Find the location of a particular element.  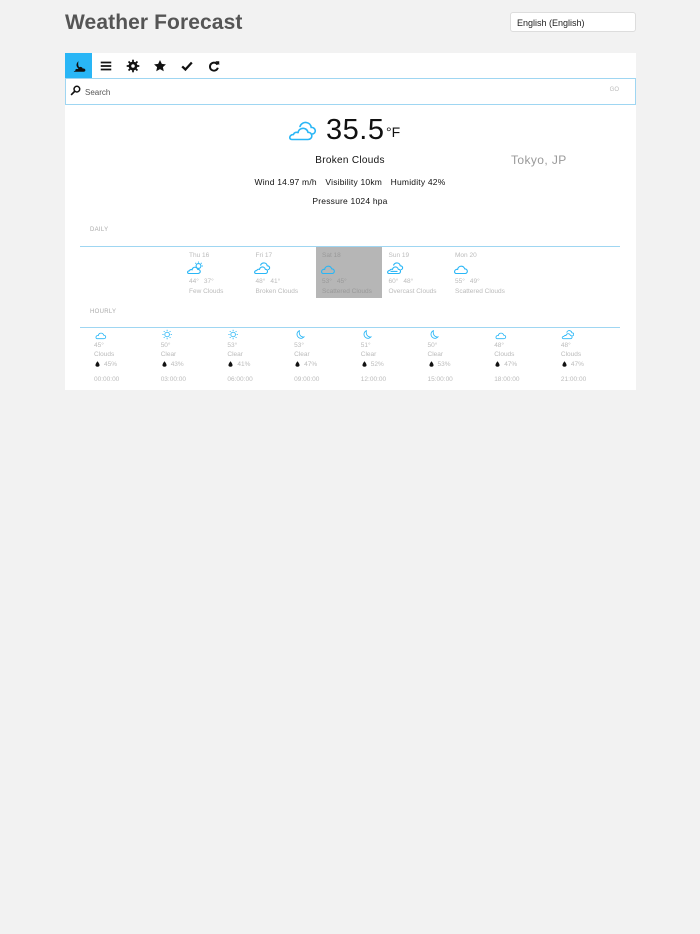

hour-humidity: 53% is located at coordinates (444, 364).